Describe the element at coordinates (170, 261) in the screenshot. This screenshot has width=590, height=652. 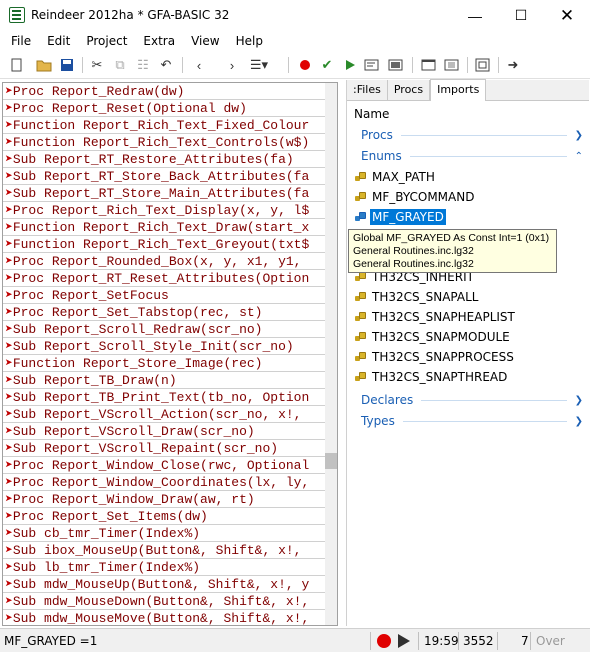
I see `code-line: ➤Proc Report_Rounded_Box(x, y, x1, y1,` at that location.